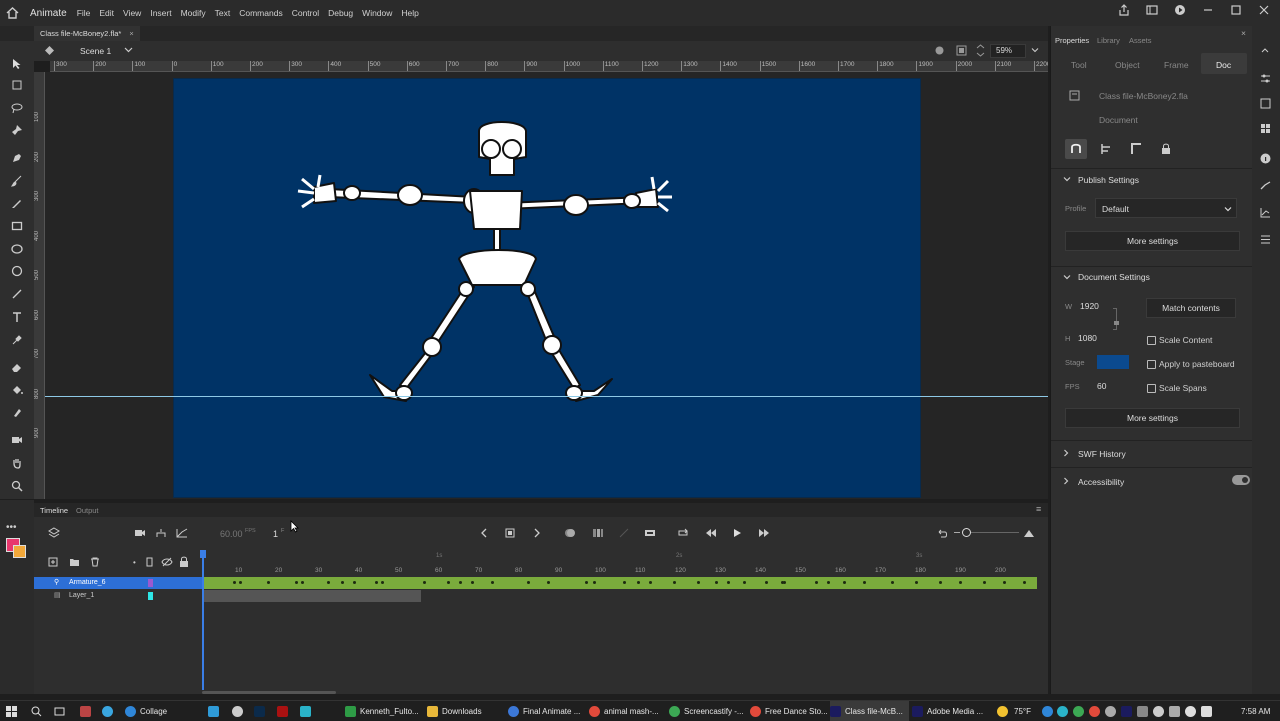 The width and height of the screenshot is (1280, 721). Describe the element at coordinates (1151, 340) in the screenshot. I see `scale-content-checkbox` at that location.